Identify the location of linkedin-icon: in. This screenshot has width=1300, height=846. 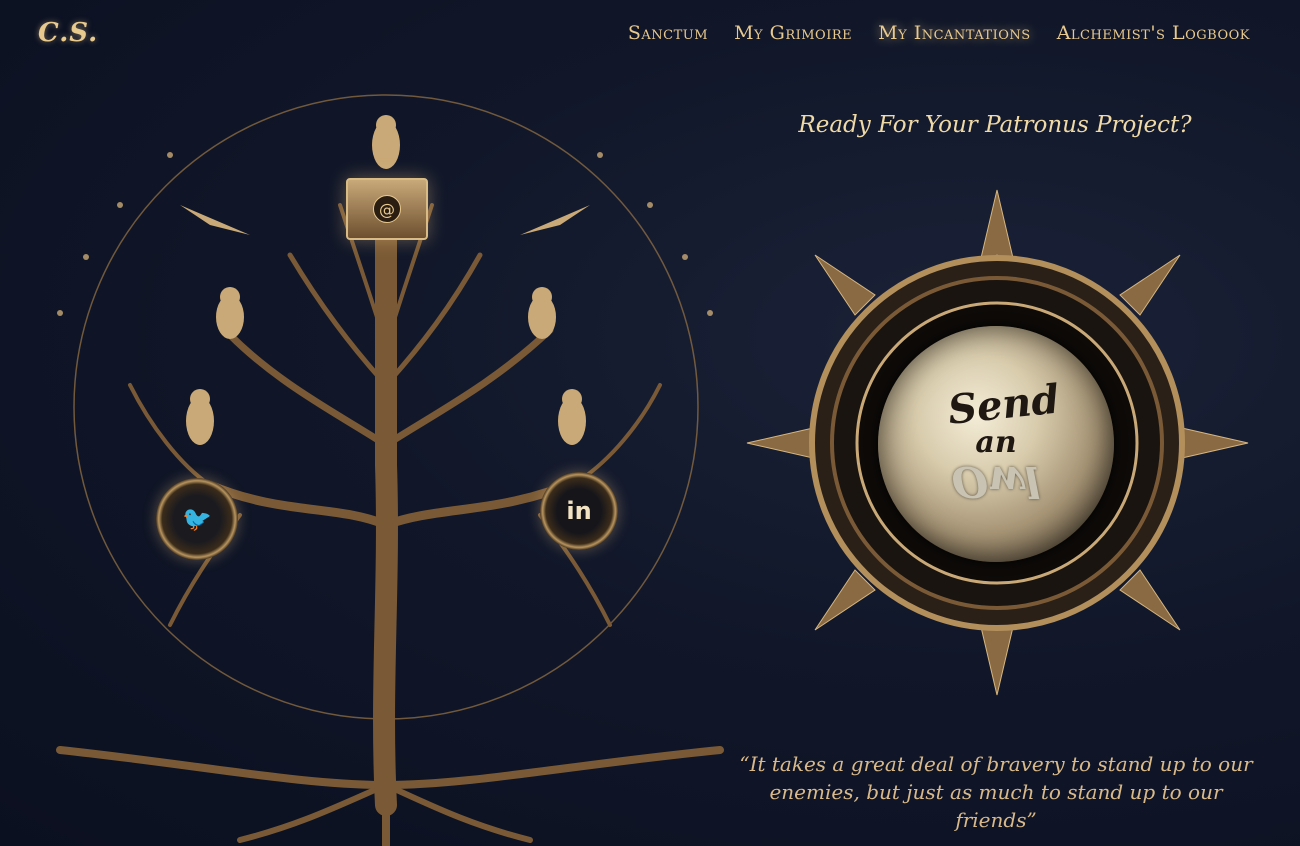
(579, 511).